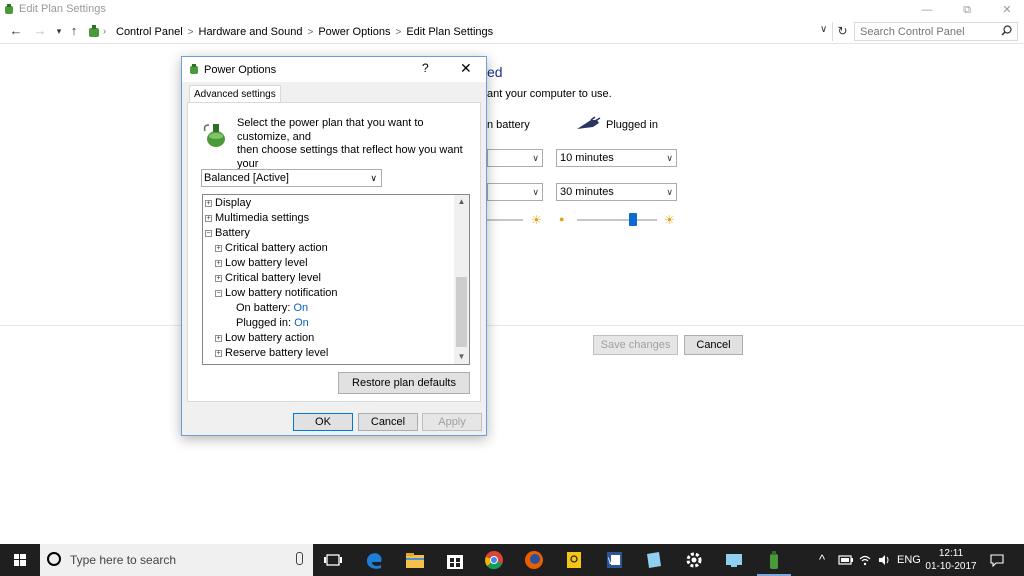 The image size is (1024, 576). I want to click on notepad-icon, so click(654, 560).